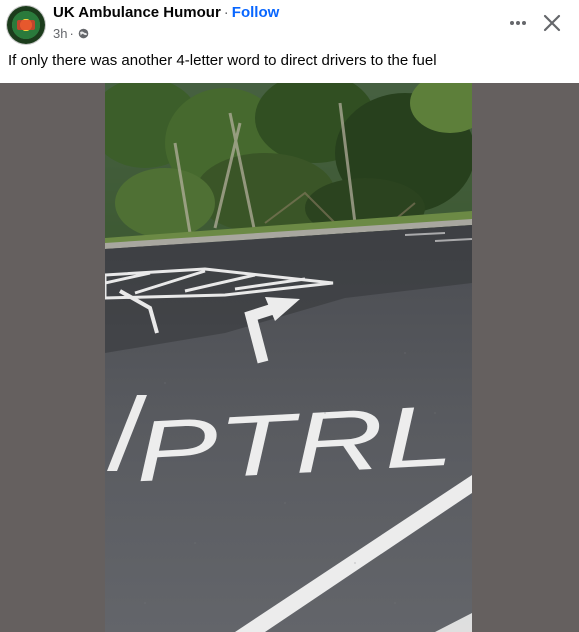  What do you see at coordinates (83, 33) in the screenshot?
I see `globe-icon` at bounding box center [83, 33].